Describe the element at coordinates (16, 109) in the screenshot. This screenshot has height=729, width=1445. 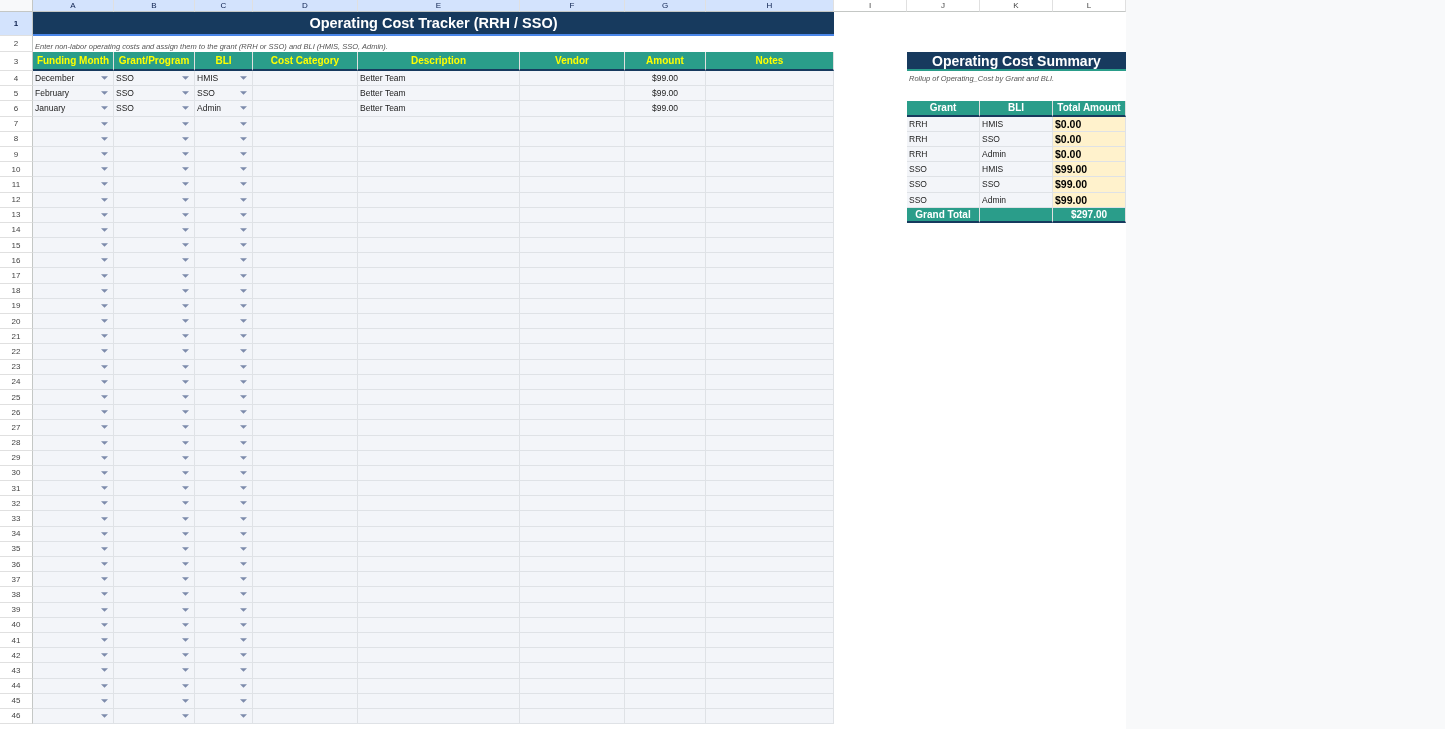
I see `row-number: 6` at that location.